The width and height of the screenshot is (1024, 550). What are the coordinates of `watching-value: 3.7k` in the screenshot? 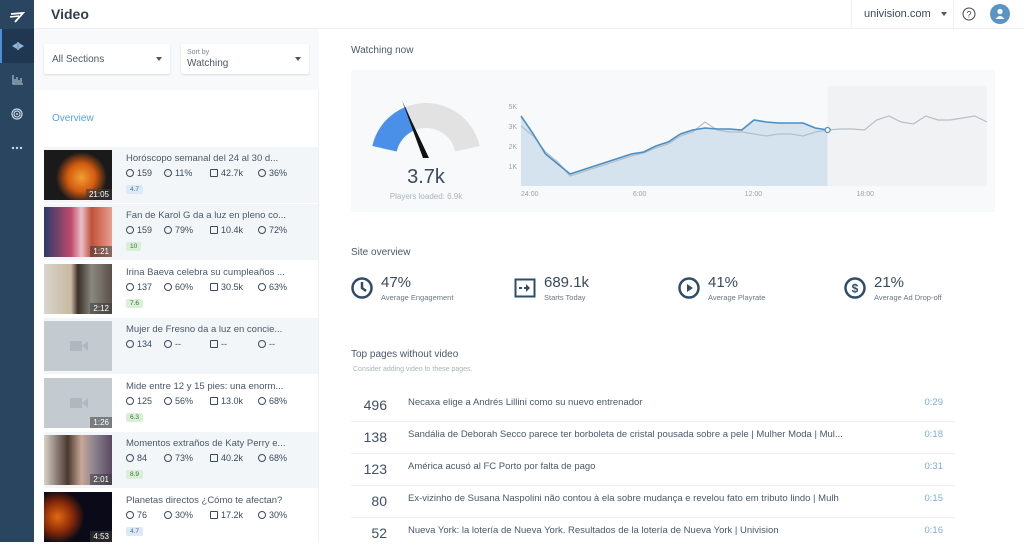 It's located at (426, 177).